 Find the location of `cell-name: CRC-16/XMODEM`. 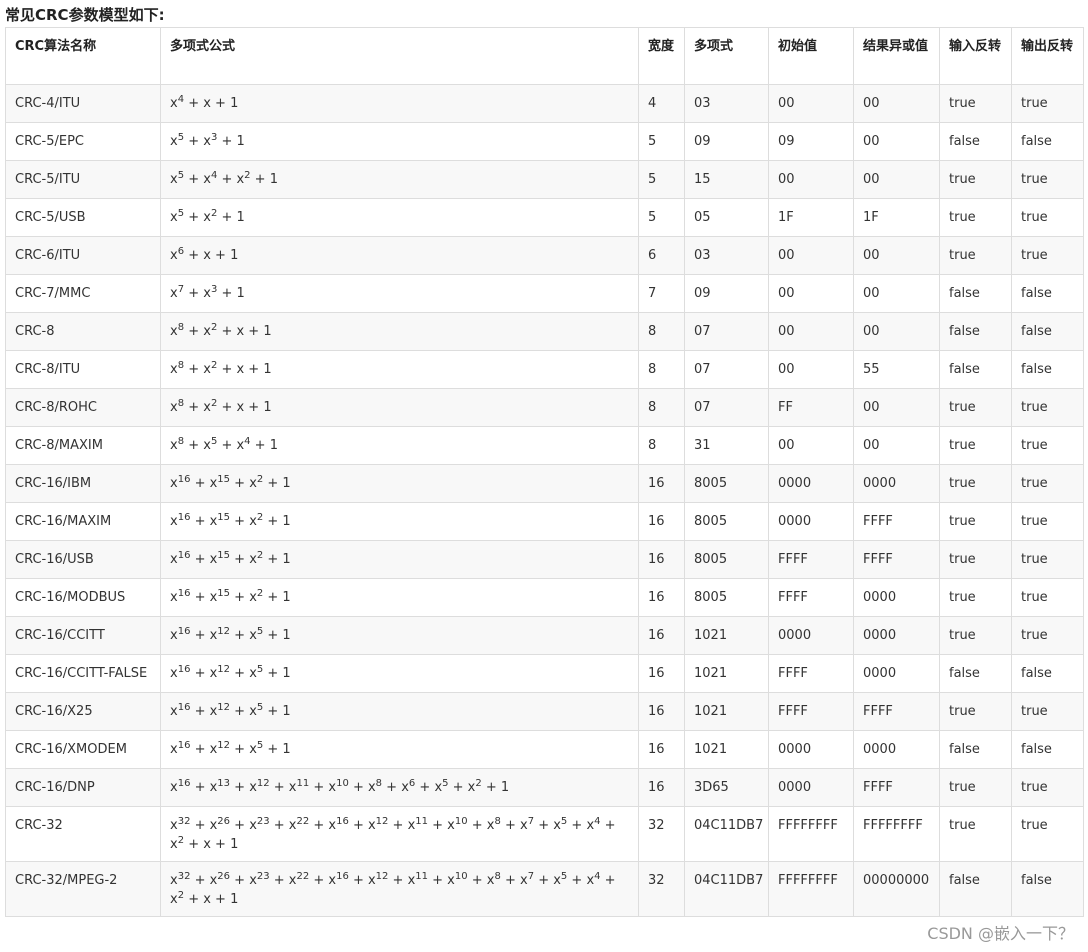

cell-name: CRC-16/XMODEM is located at coordinates (83, 749).